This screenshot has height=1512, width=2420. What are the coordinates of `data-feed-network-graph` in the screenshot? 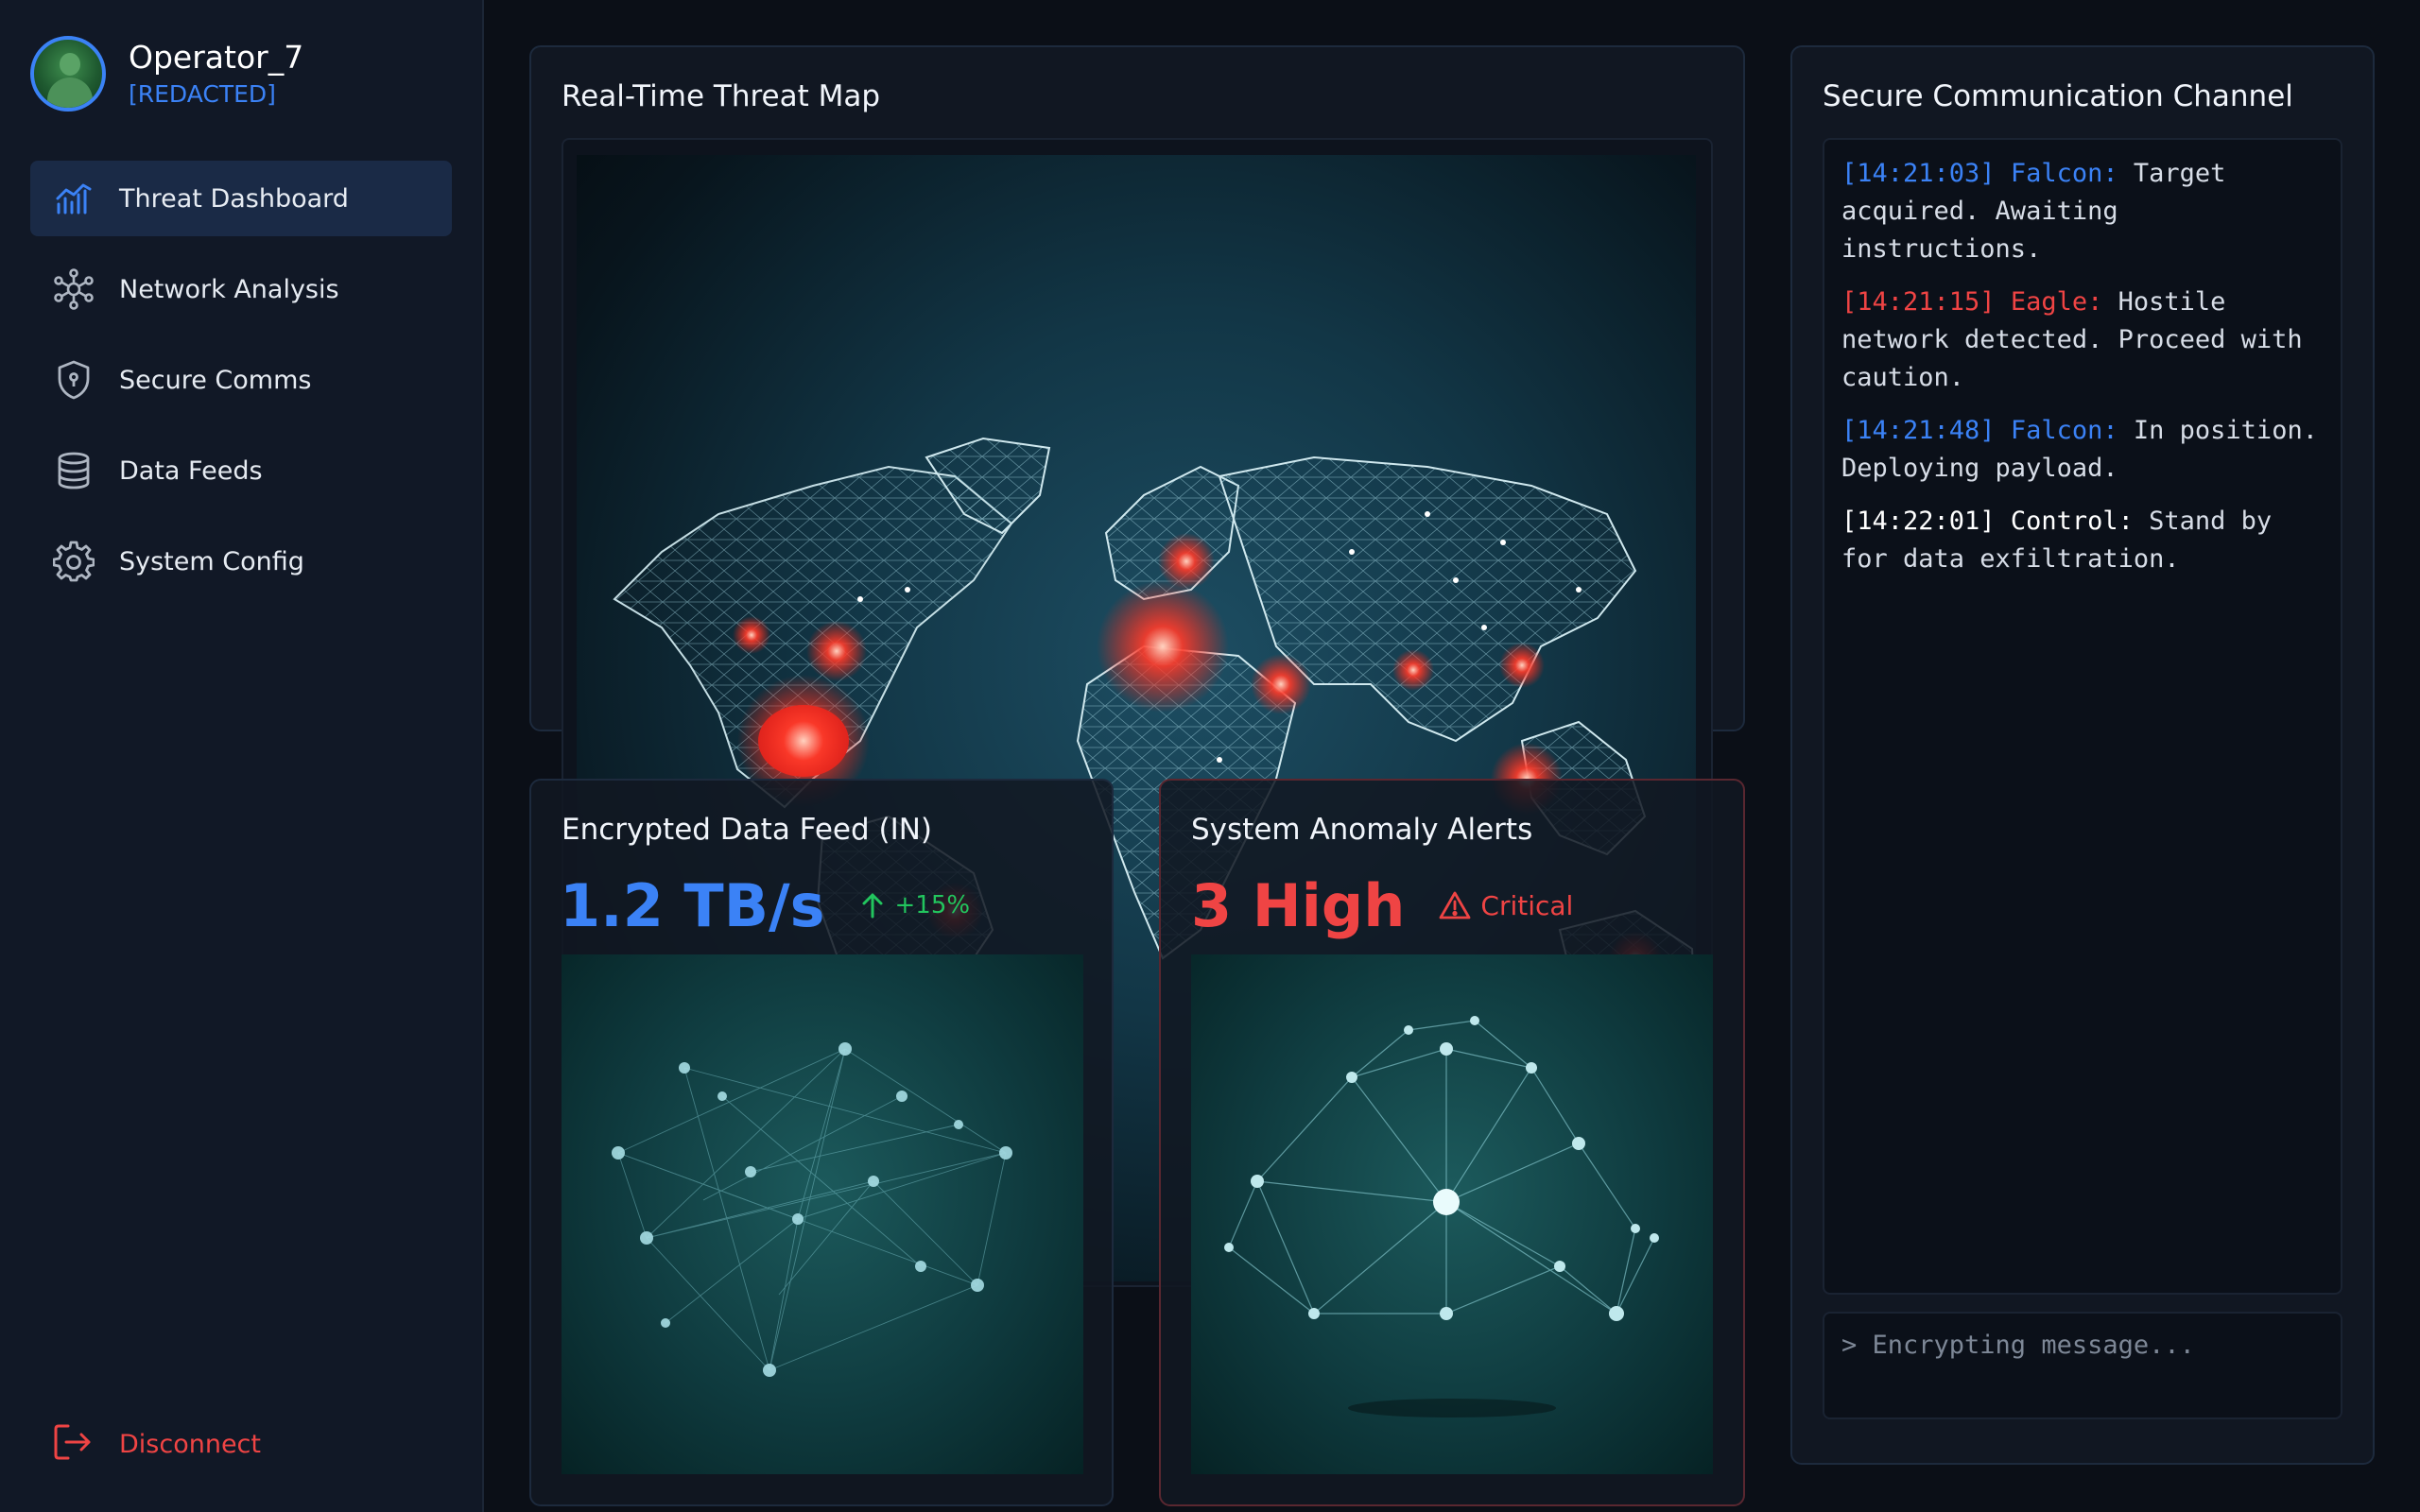 It's located at (822, 1214).